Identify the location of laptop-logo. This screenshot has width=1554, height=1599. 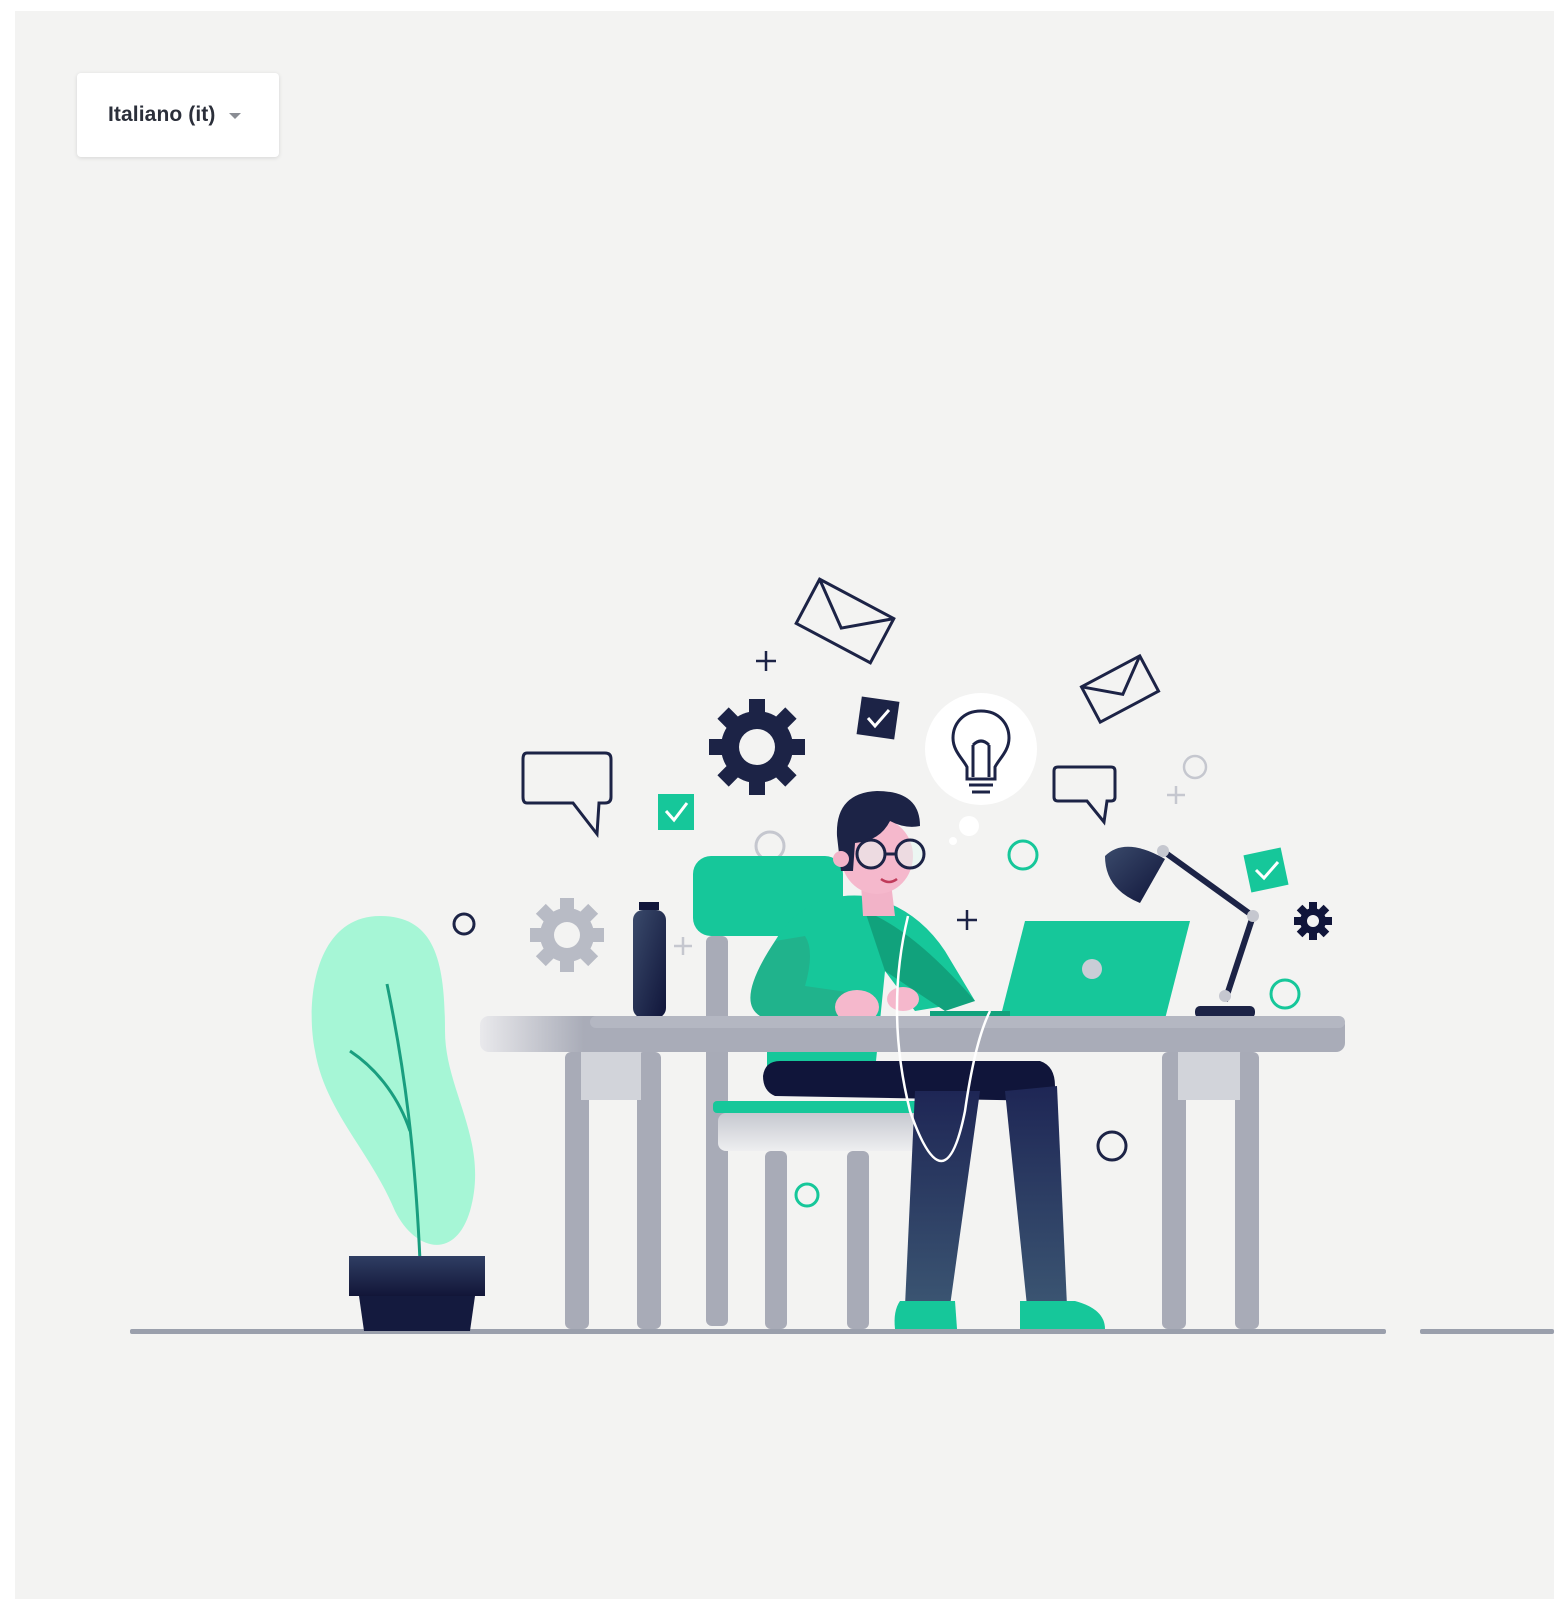
(1092, 969).